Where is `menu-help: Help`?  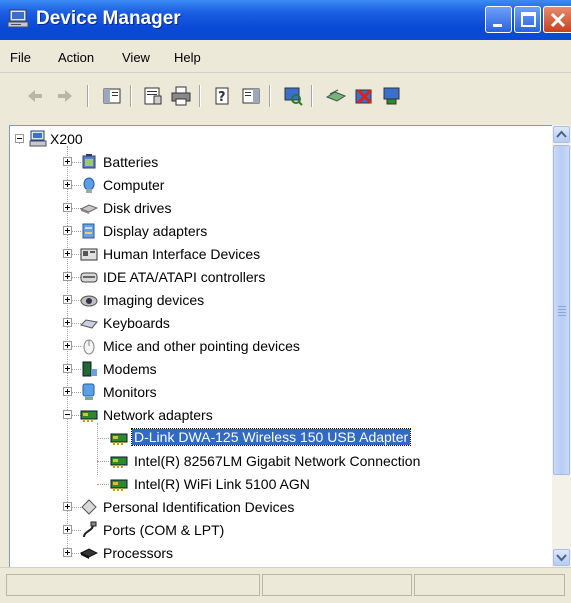 menu-help: Help is located at coordinates (187, 57).